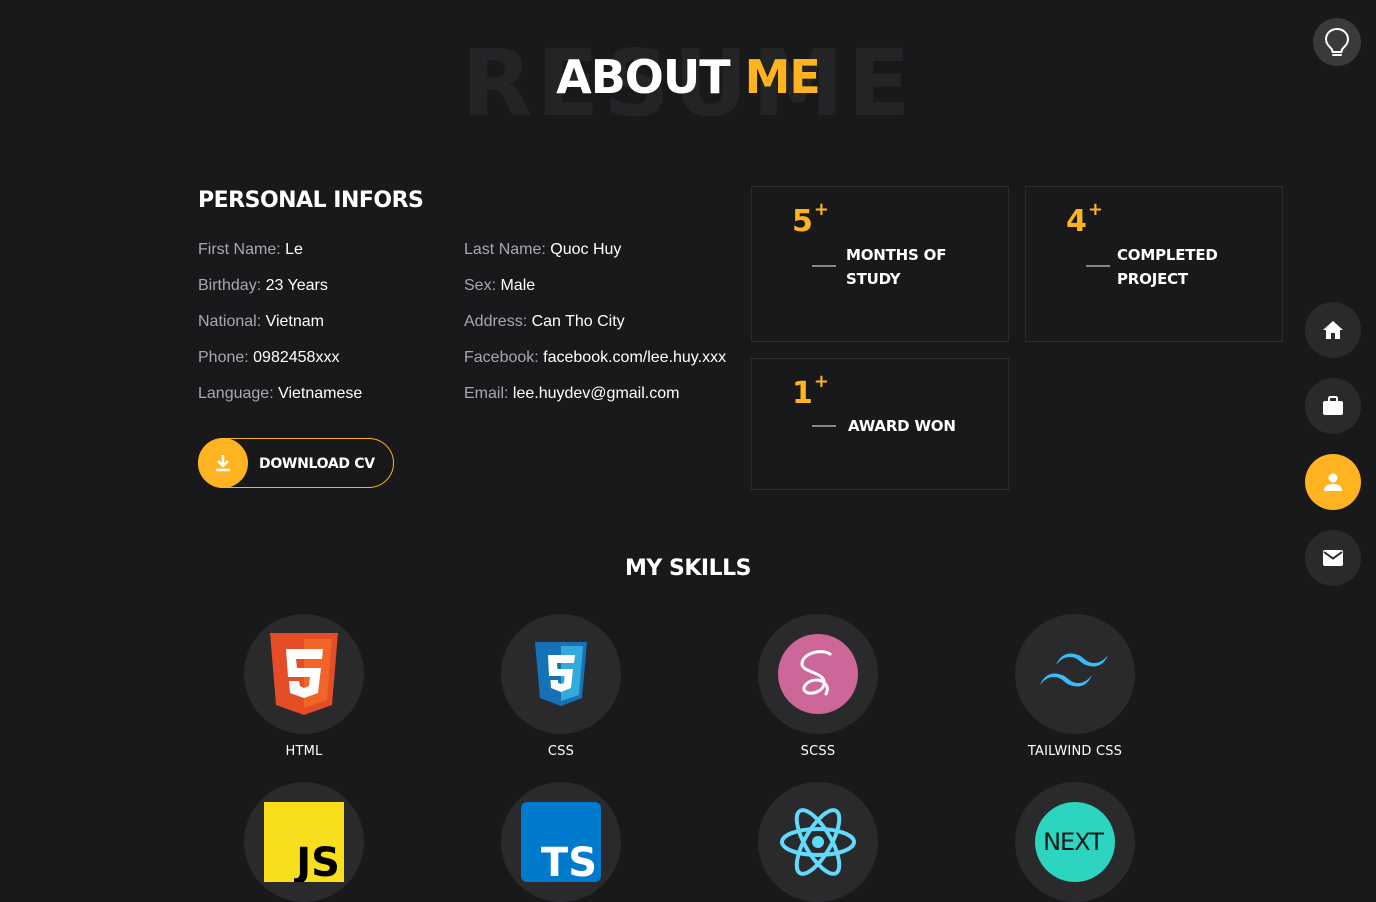 The width and height of the screenshot is (1376, 902). Describe the element at coordinates (223, 463) in the screenshot. I see `download-icon` at that location.